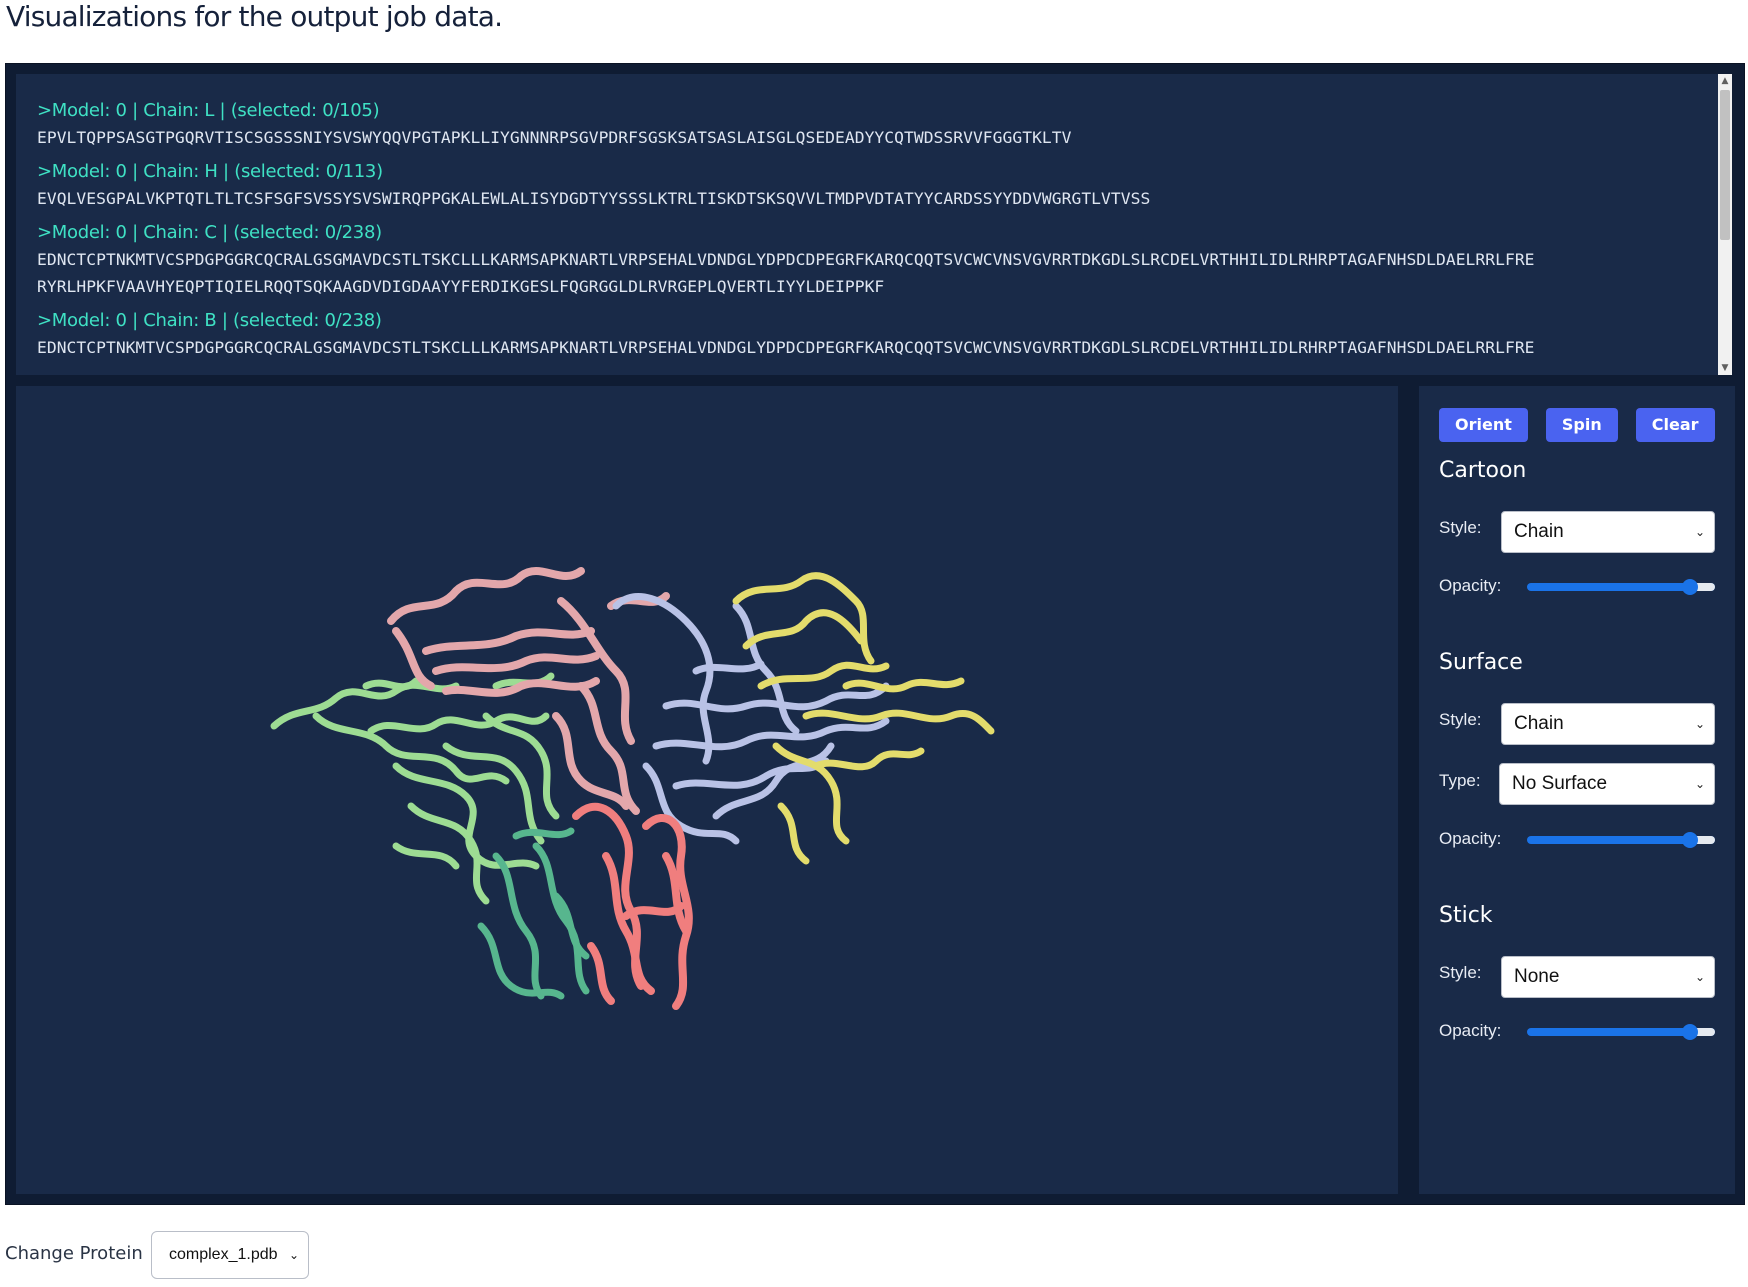 The width and height of the screenshot is (1748, 1287). What do you see at coordinates (1470, 838) in the screenshot?
I see `surface-opacity-label: Opacity:` at bounding box center [1470, 838].